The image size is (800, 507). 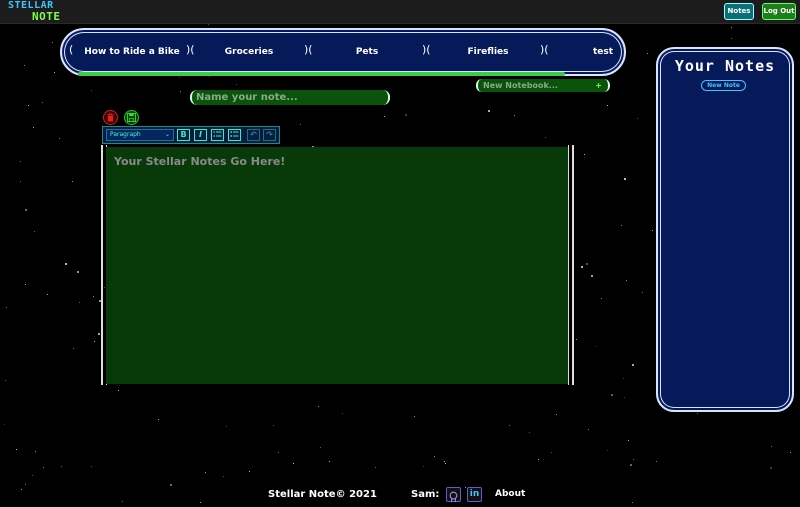 I want to click on github-icon, so click(x=453, y=497).